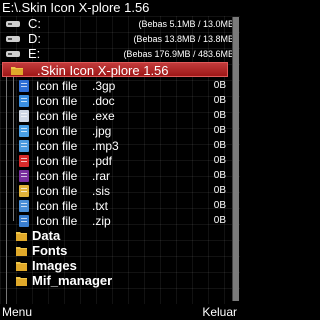 This screenshot has height=320, width=320. I want to click on file-extension: .doc, so click(103, 101).